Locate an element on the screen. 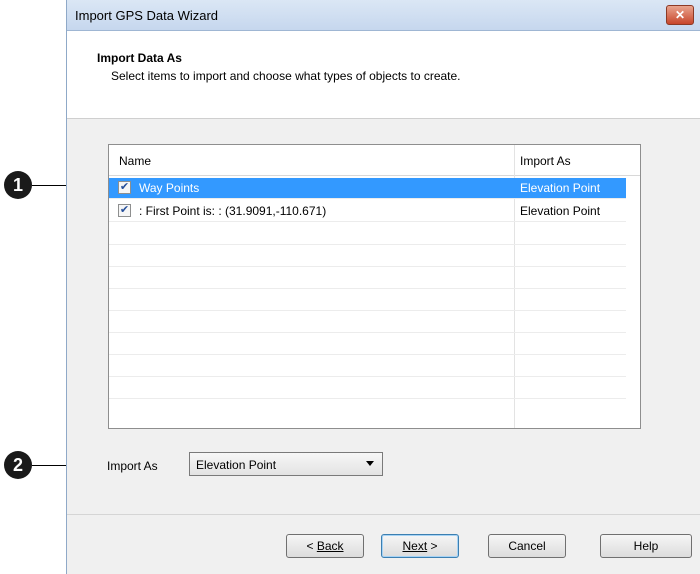 The image size is (700, 574). footer-divider is located at coordinates (383, 514).